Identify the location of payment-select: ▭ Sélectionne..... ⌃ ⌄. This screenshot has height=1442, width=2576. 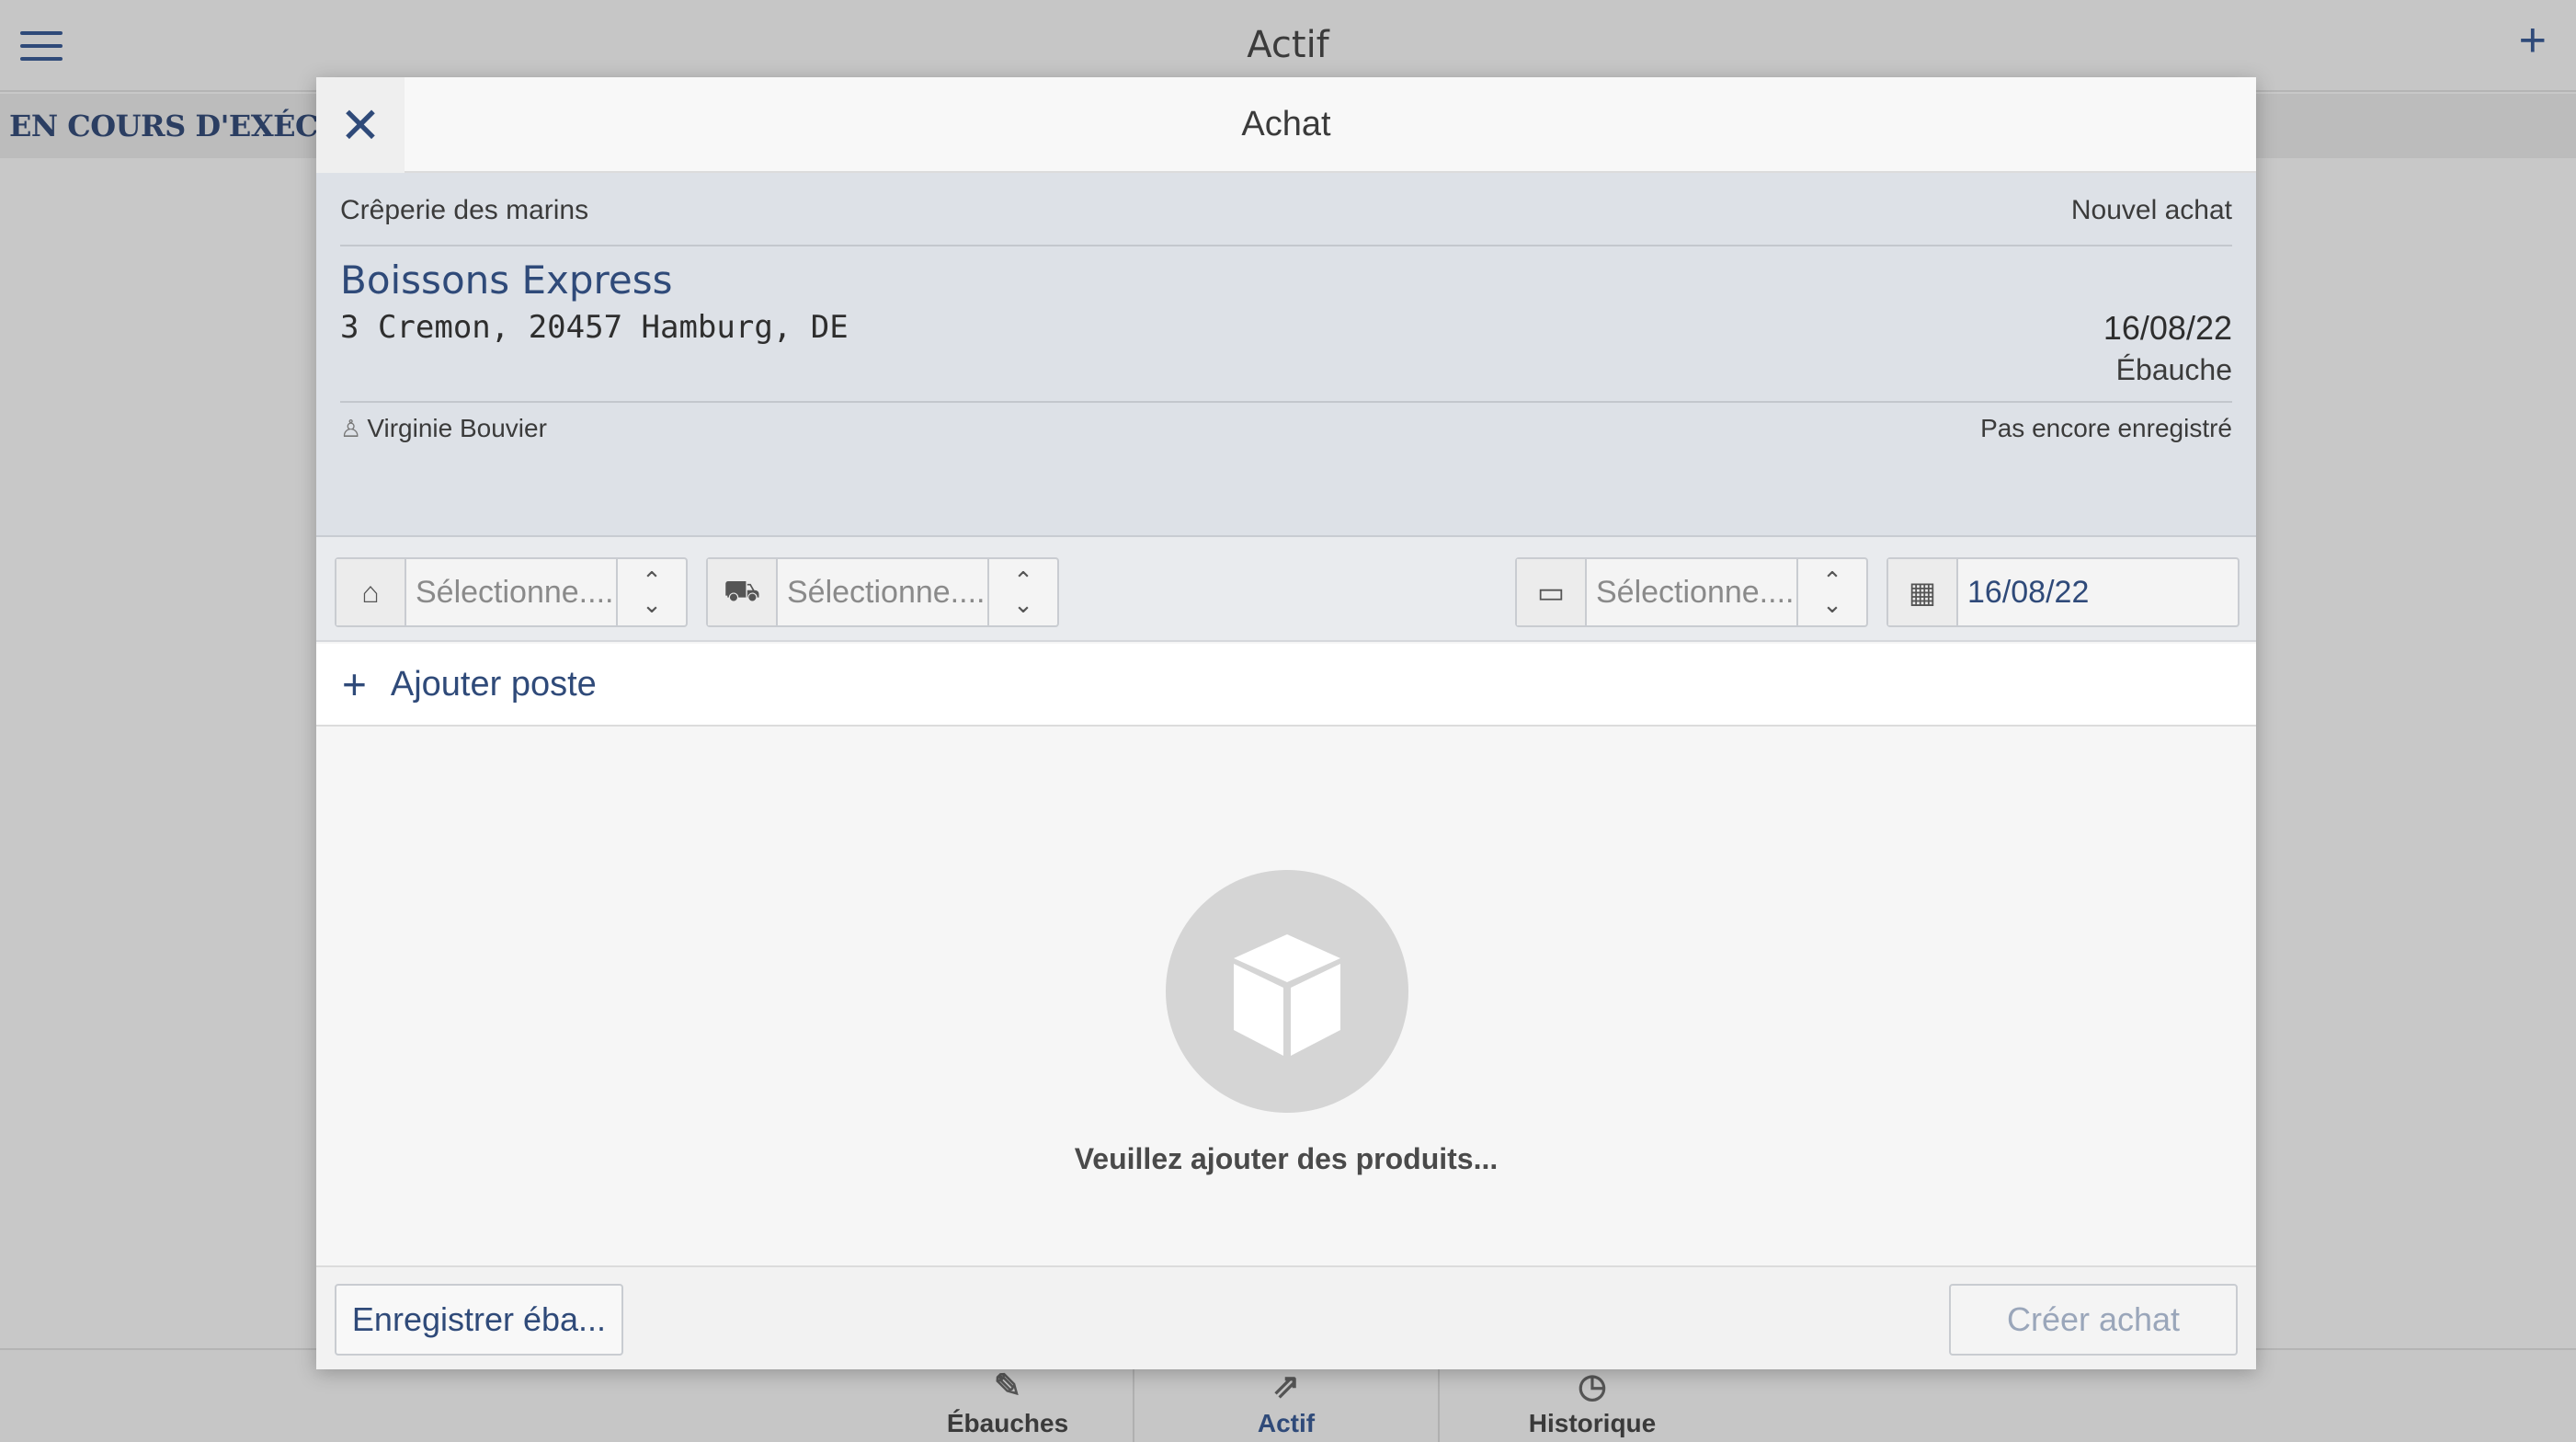
(1691, 592).